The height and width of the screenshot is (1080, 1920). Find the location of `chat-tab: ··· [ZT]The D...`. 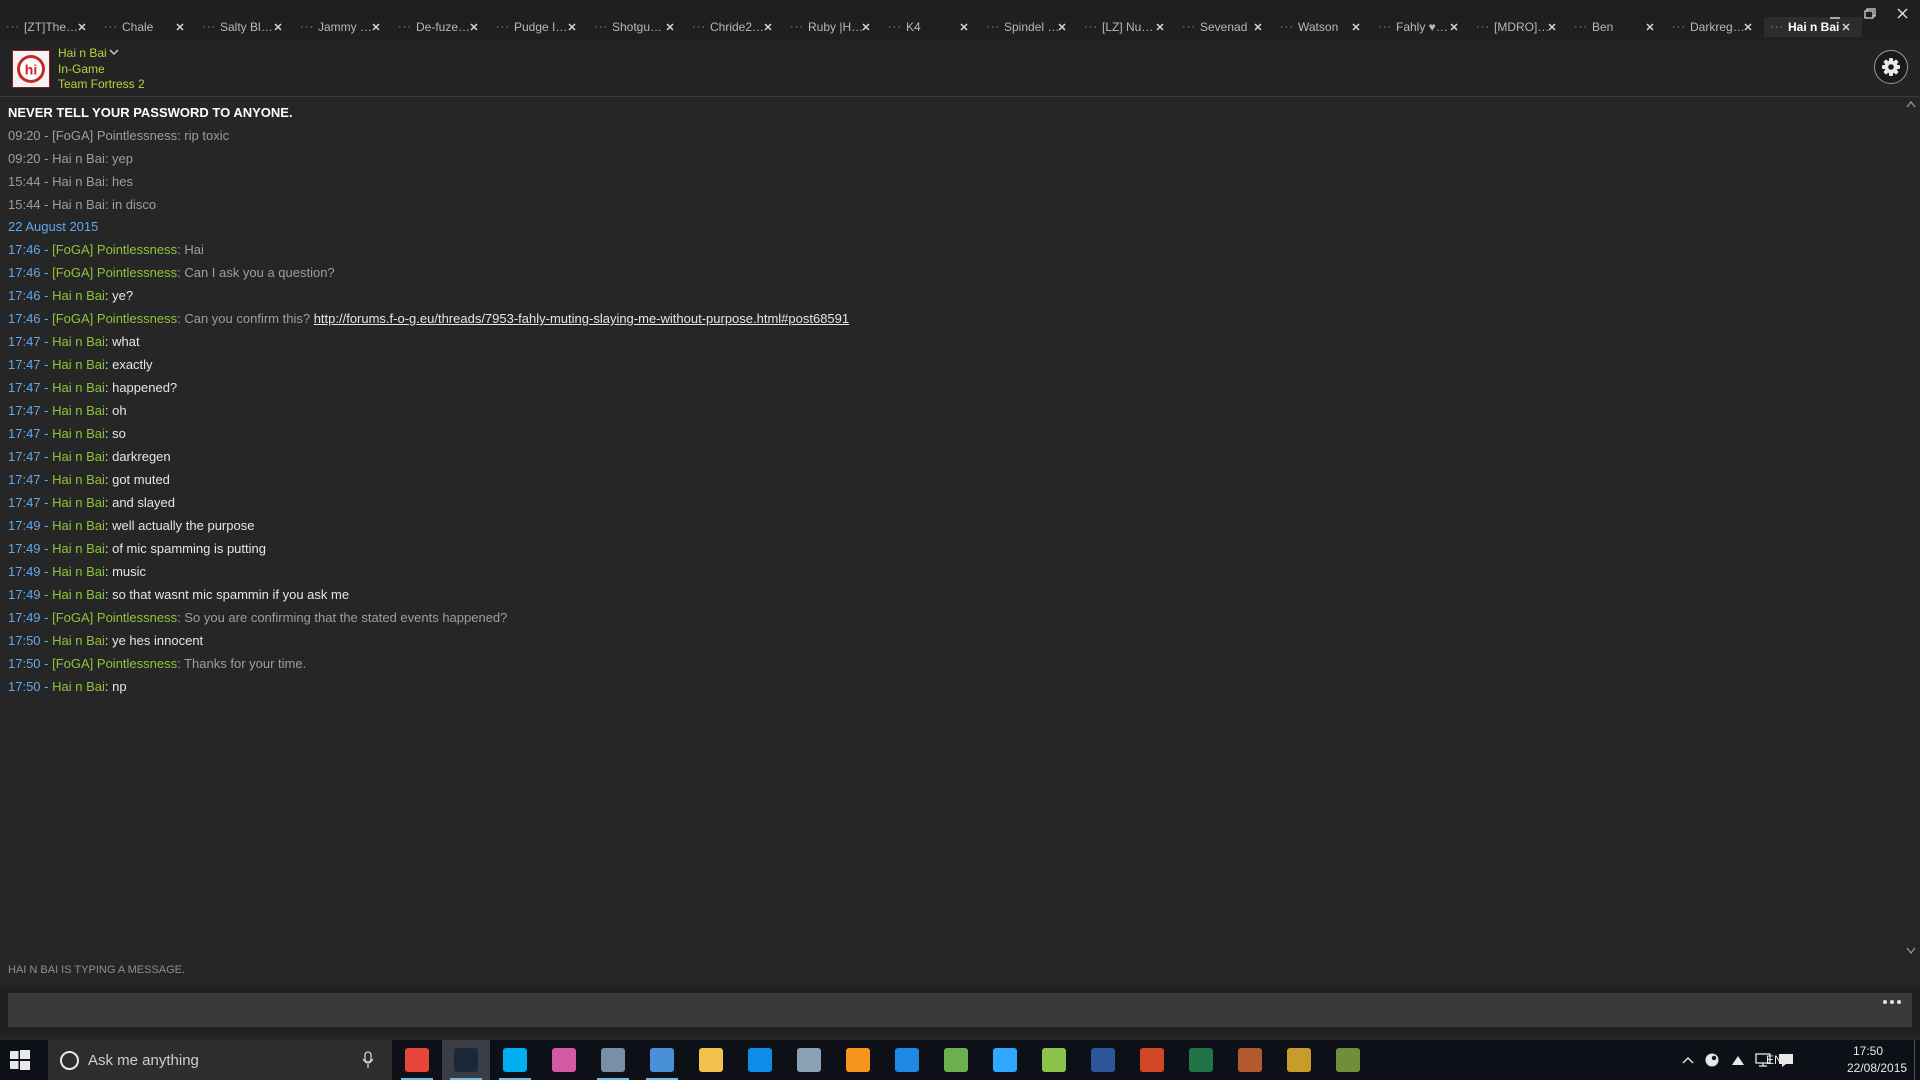

chat-tab: ··· [ZT]The D... is located at coordinates (49, 27).